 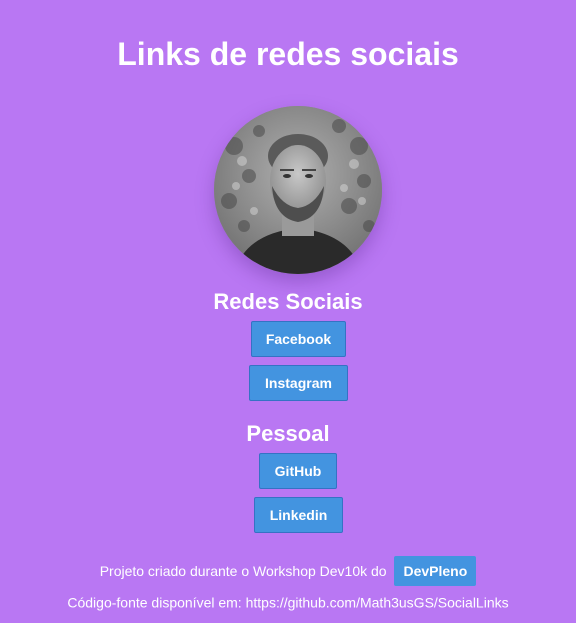 What do you see at coordinates (288, 301) in the screenshot?
I see `social-heading: Redes Sociais` at bounding box center [288, 301].